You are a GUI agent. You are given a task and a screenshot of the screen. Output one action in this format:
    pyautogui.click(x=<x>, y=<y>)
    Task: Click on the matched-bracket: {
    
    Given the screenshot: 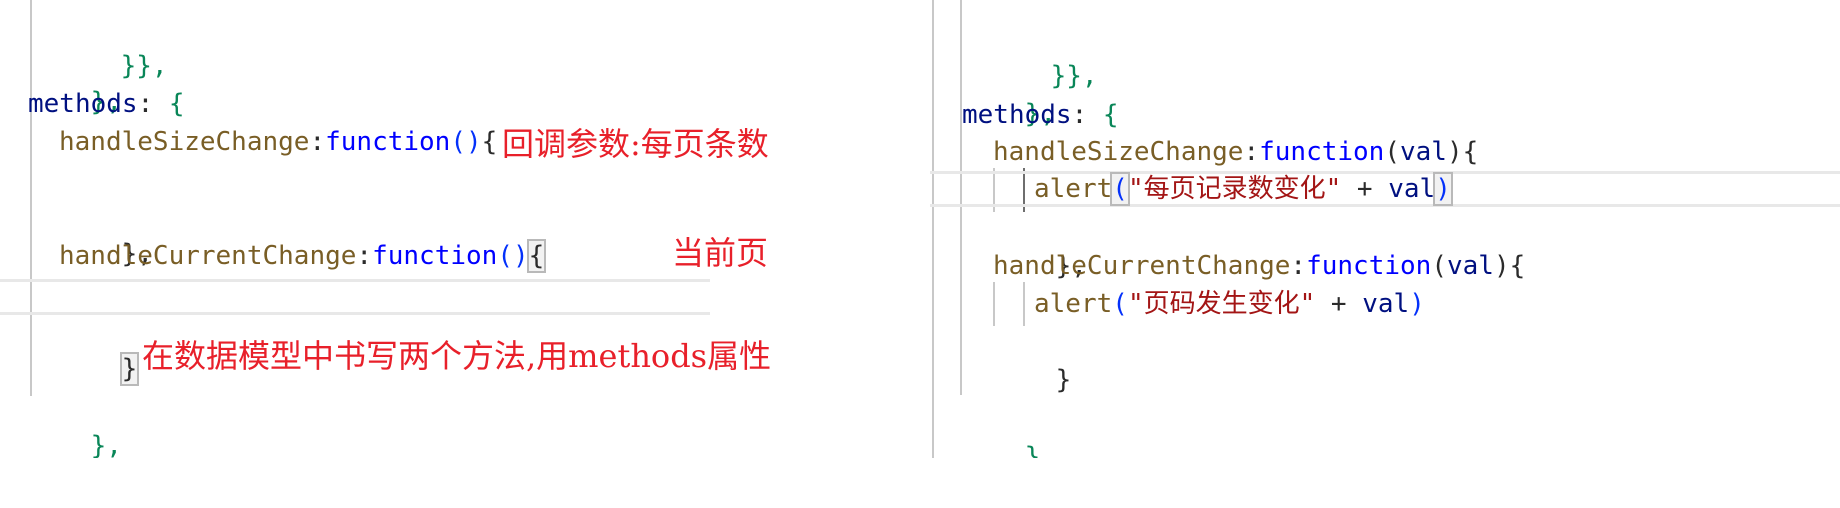 What is the action you would take?
    pyautogui.click(x=536, y=256)
    